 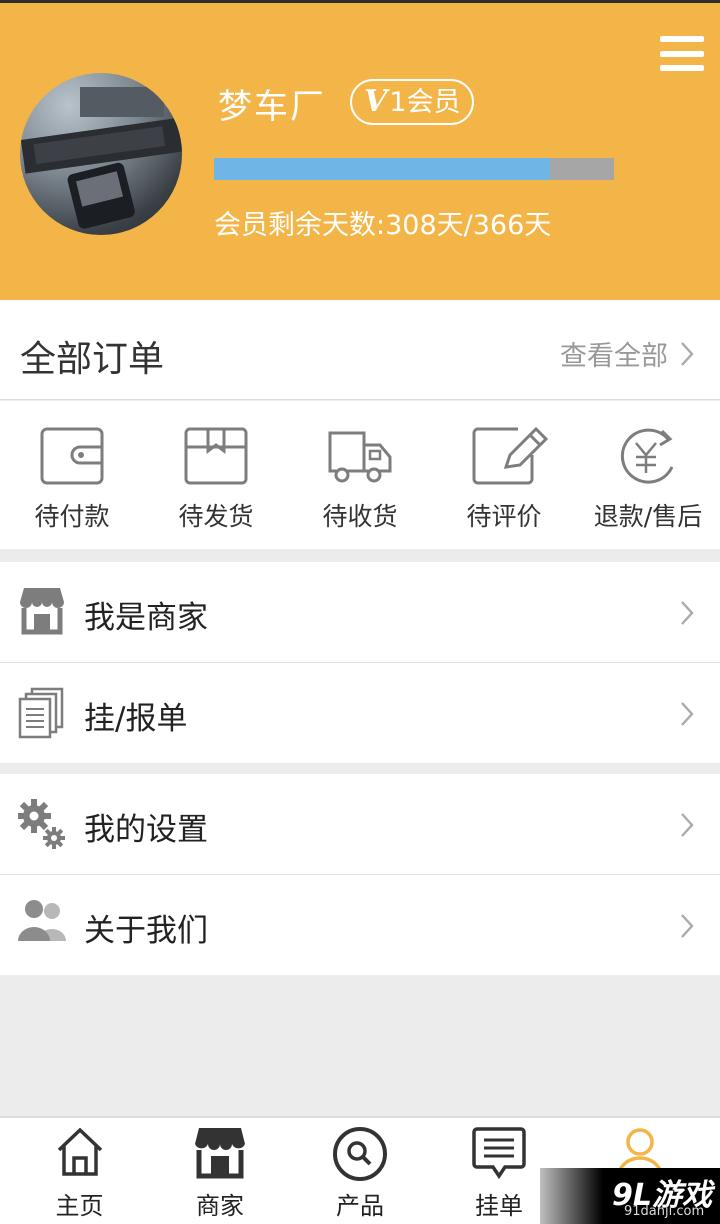 I want to click on tab-merchant: 商家, so click(x=220, y=1171).